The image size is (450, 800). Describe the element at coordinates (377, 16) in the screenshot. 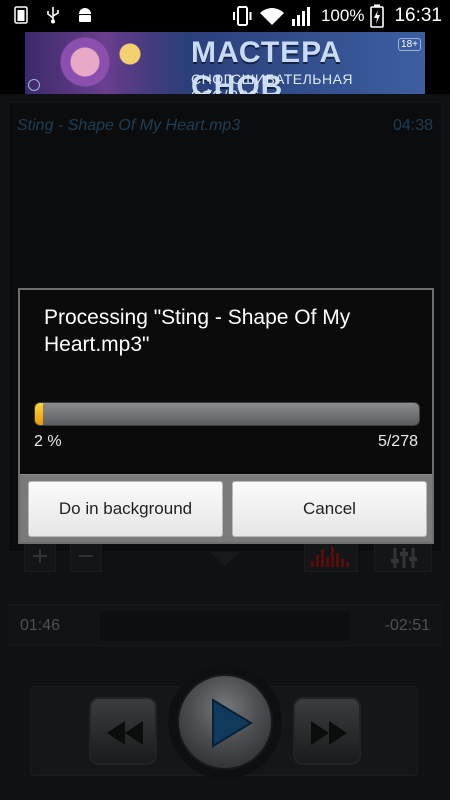

I see `battery-charging-icon` at that location.